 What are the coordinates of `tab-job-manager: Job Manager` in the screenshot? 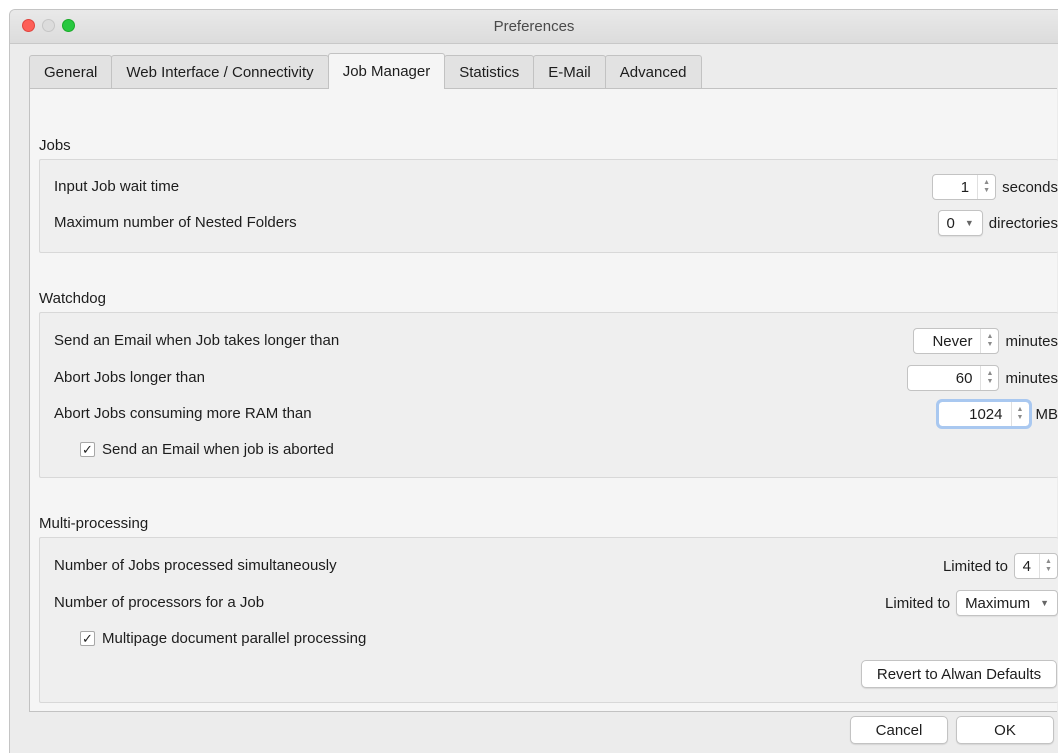 It's located at (386, 71).